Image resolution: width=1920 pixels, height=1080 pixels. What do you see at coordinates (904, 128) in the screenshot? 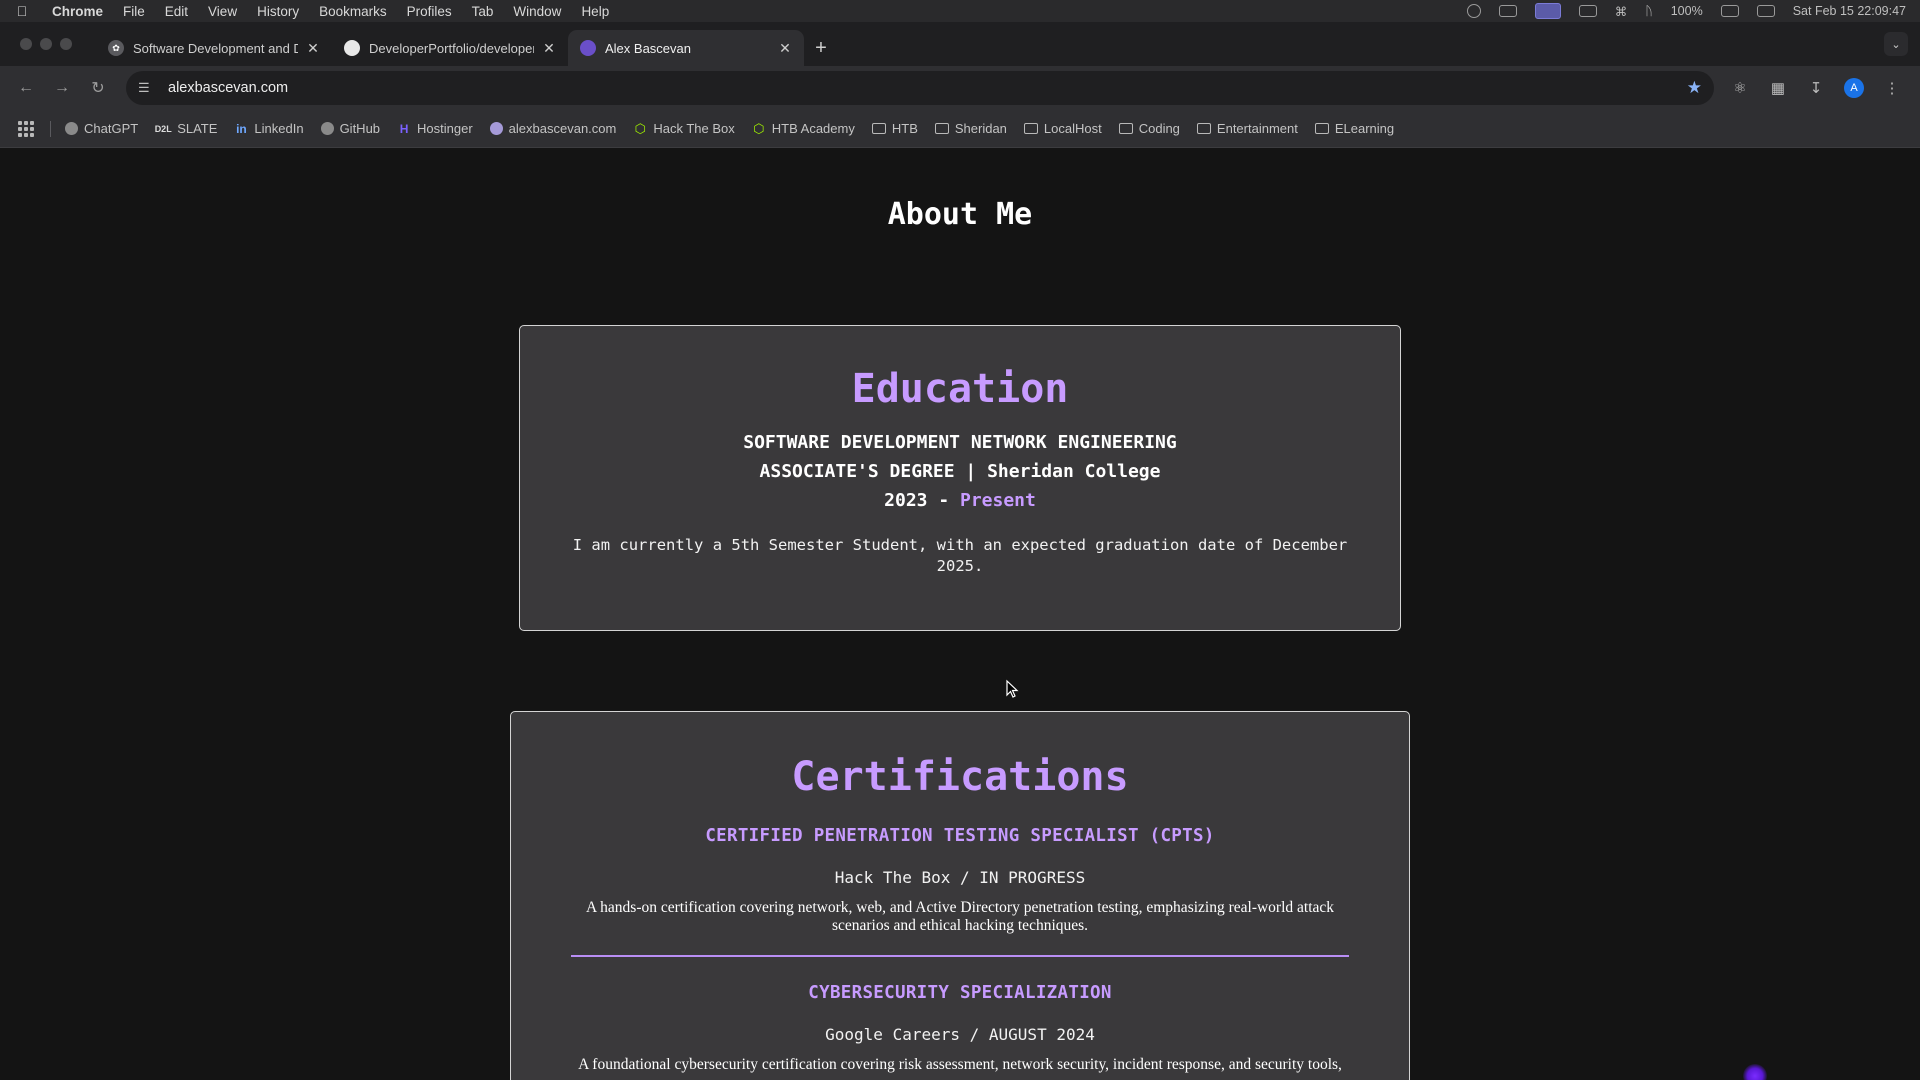
I see `bookmark-label: HTB` at bounding box center [904, 128].